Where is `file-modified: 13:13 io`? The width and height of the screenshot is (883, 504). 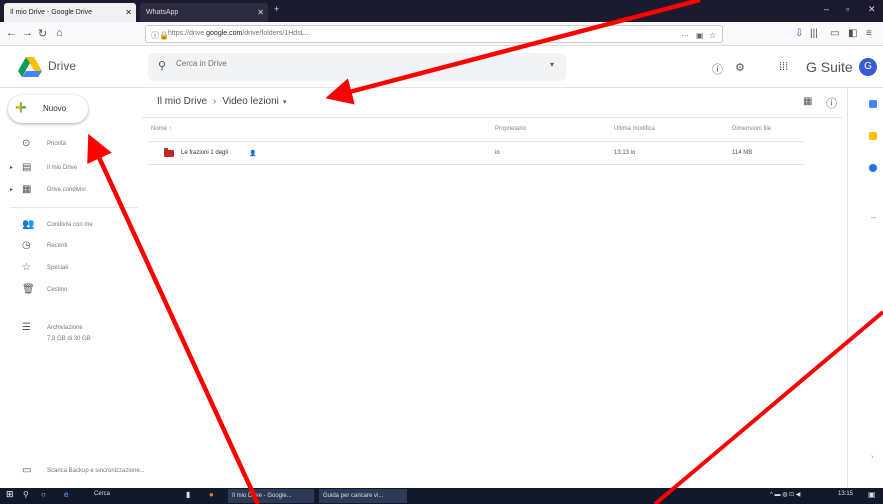 file-modified: 13:13 io is located at coordinates (625, 153).